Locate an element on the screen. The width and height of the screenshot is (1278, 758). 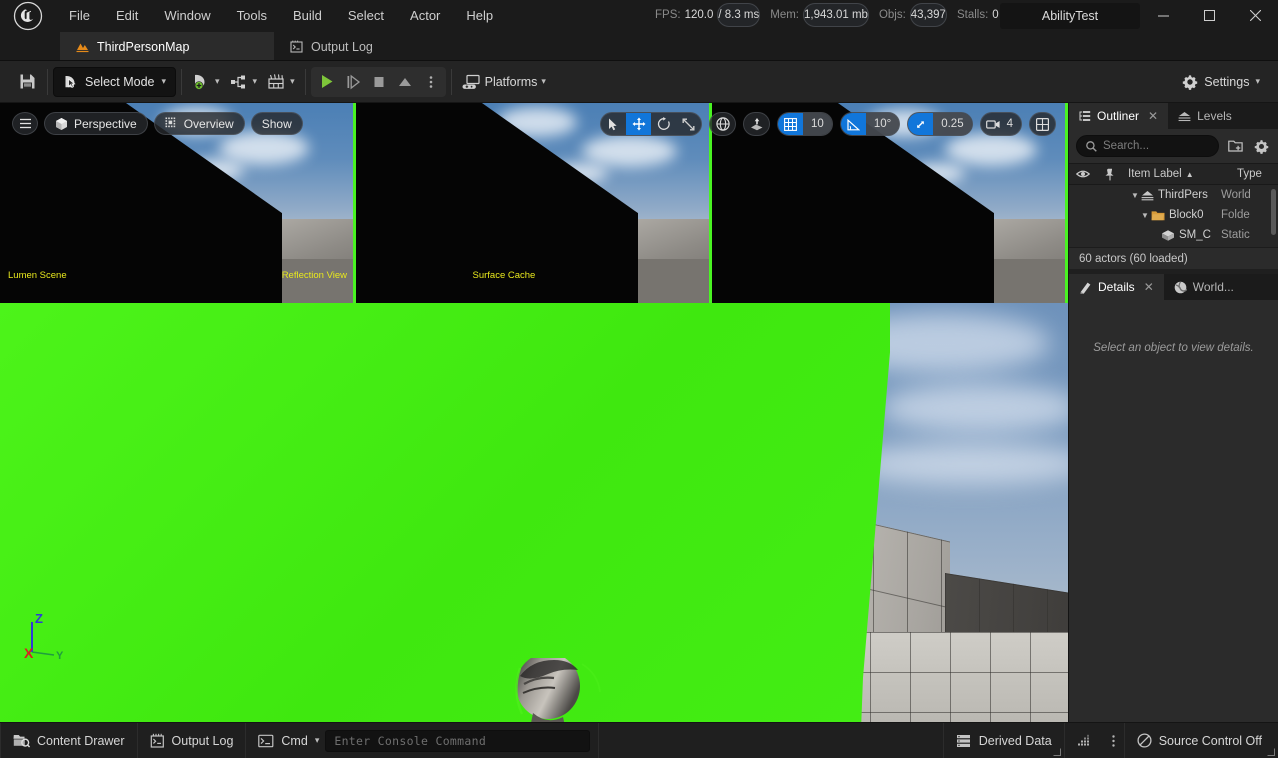
viewport-layout-icon-button is located at coordinates (1042, 124).